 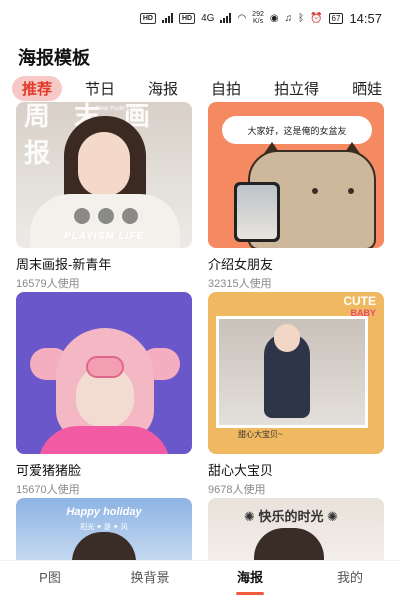 What do you see at coordinates (296, 88) in the screenshot?
I see `tab-polaroid: 拍立得` at bounding box center [296, 88].